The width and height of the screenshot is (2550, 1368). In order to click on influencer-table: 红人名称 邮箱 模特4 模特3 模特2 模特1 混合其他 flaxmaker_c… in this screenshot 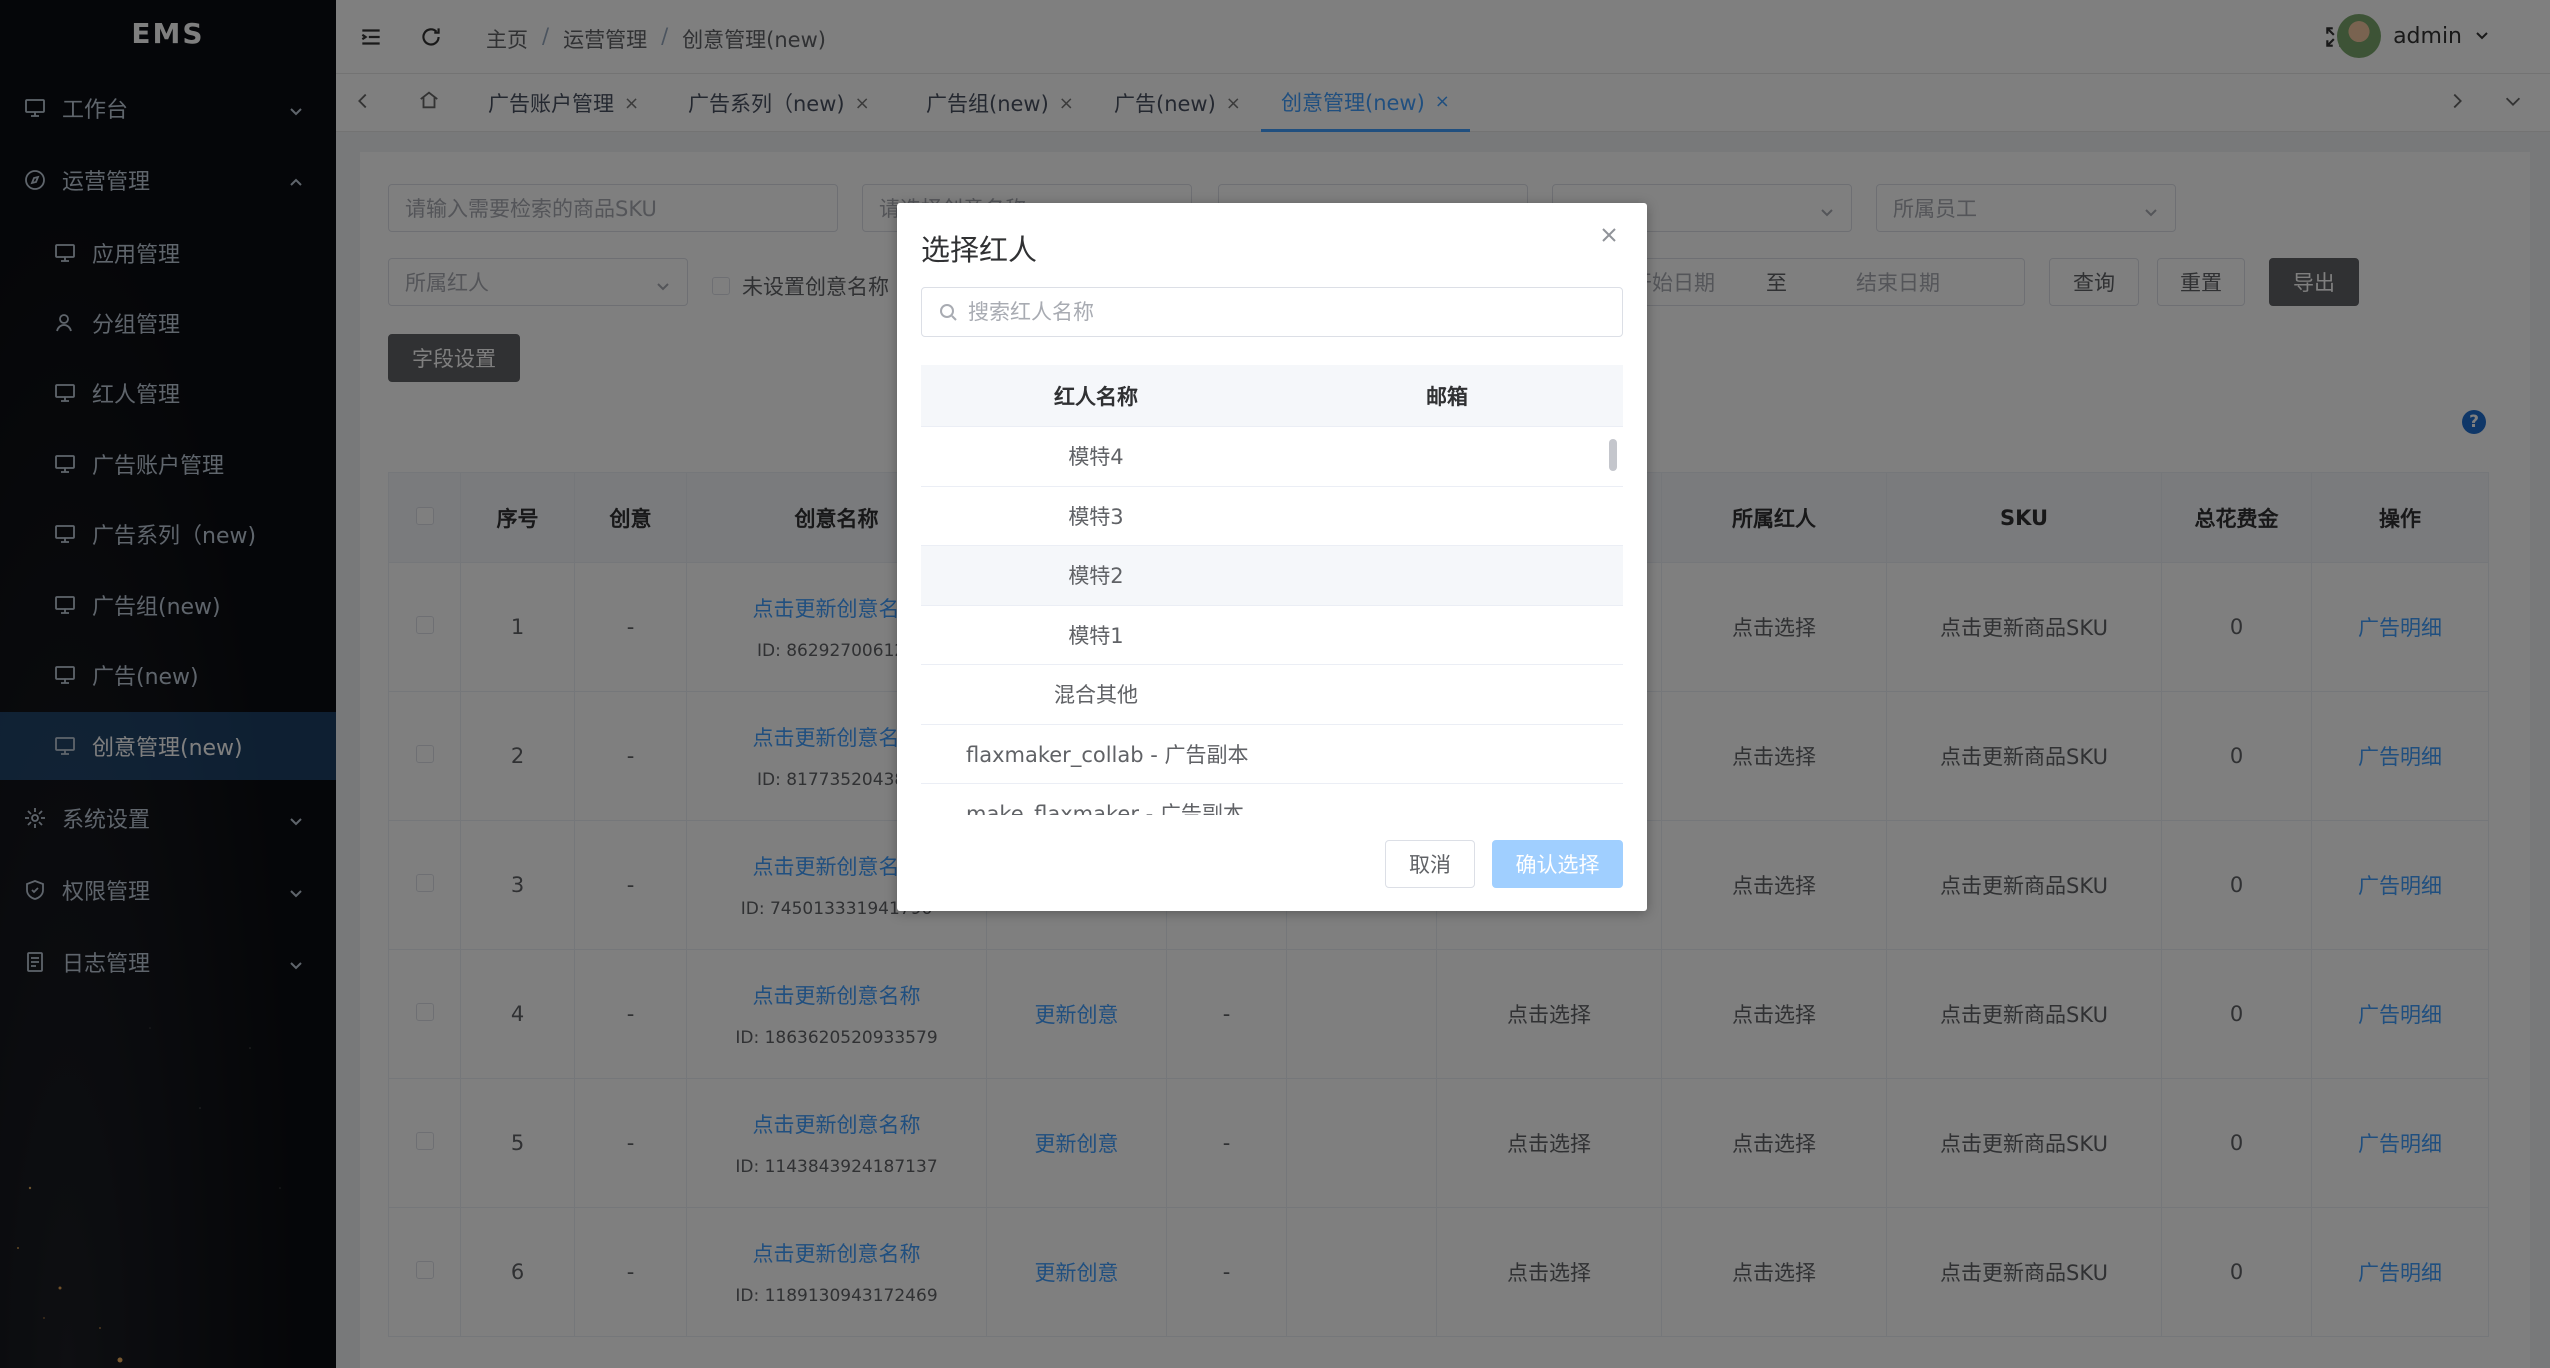, I will do `click(1272, 590)`.